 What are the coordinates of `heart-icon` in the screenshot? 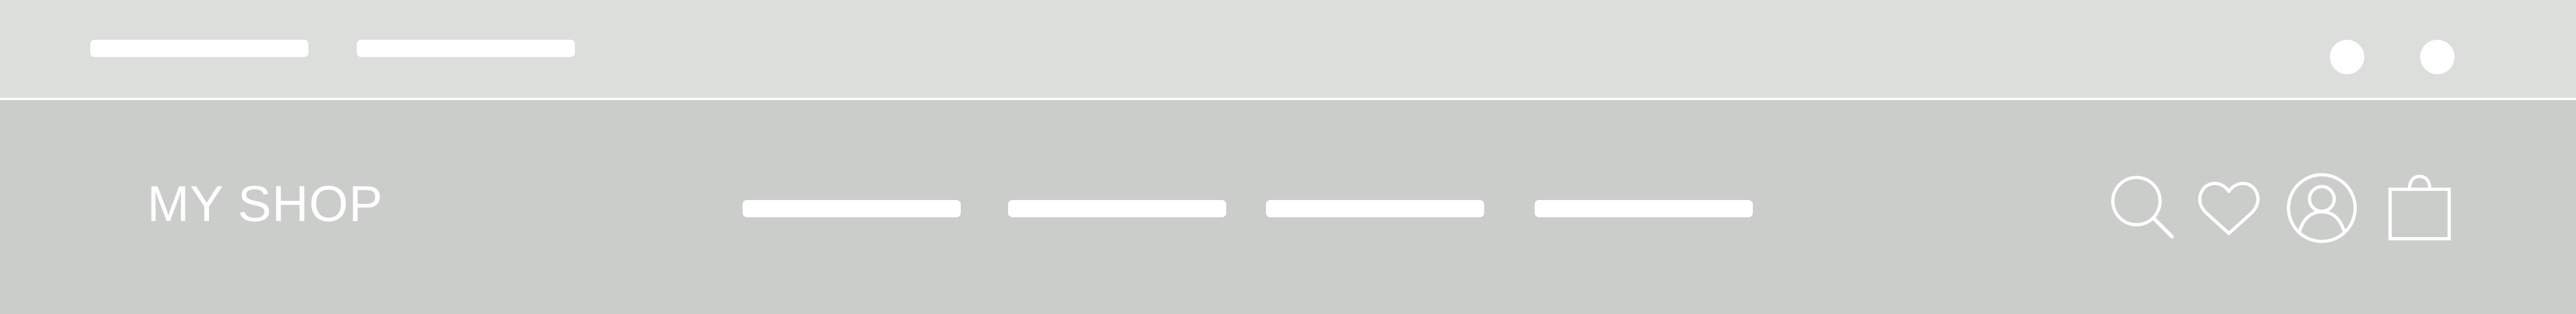 It's located at (2229, 207).